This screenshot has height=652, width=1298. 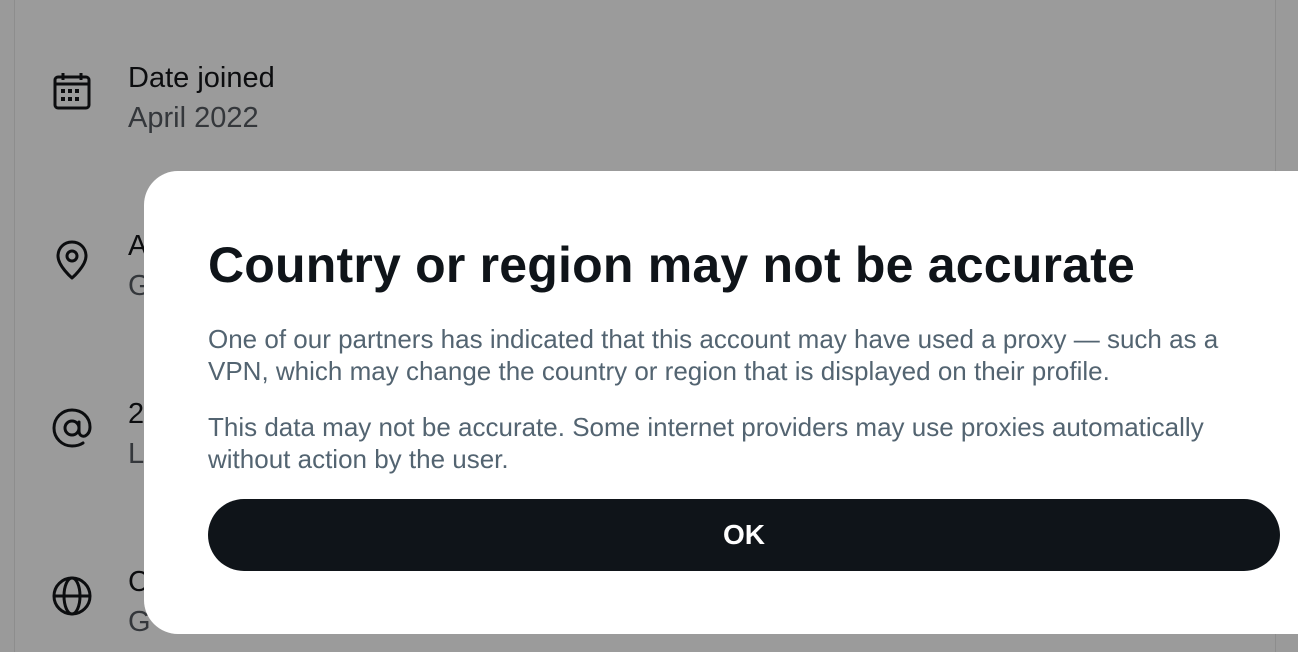 I want to click on about-row-label: Date joined, so click(x=201, y=78).